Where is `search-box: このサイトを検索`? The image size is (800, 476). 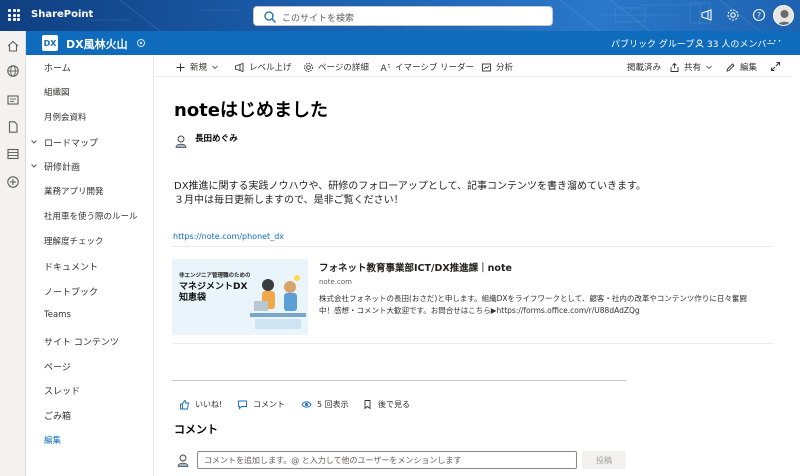
search-box: このサイトを検索 is located at coordinates (403, 16).